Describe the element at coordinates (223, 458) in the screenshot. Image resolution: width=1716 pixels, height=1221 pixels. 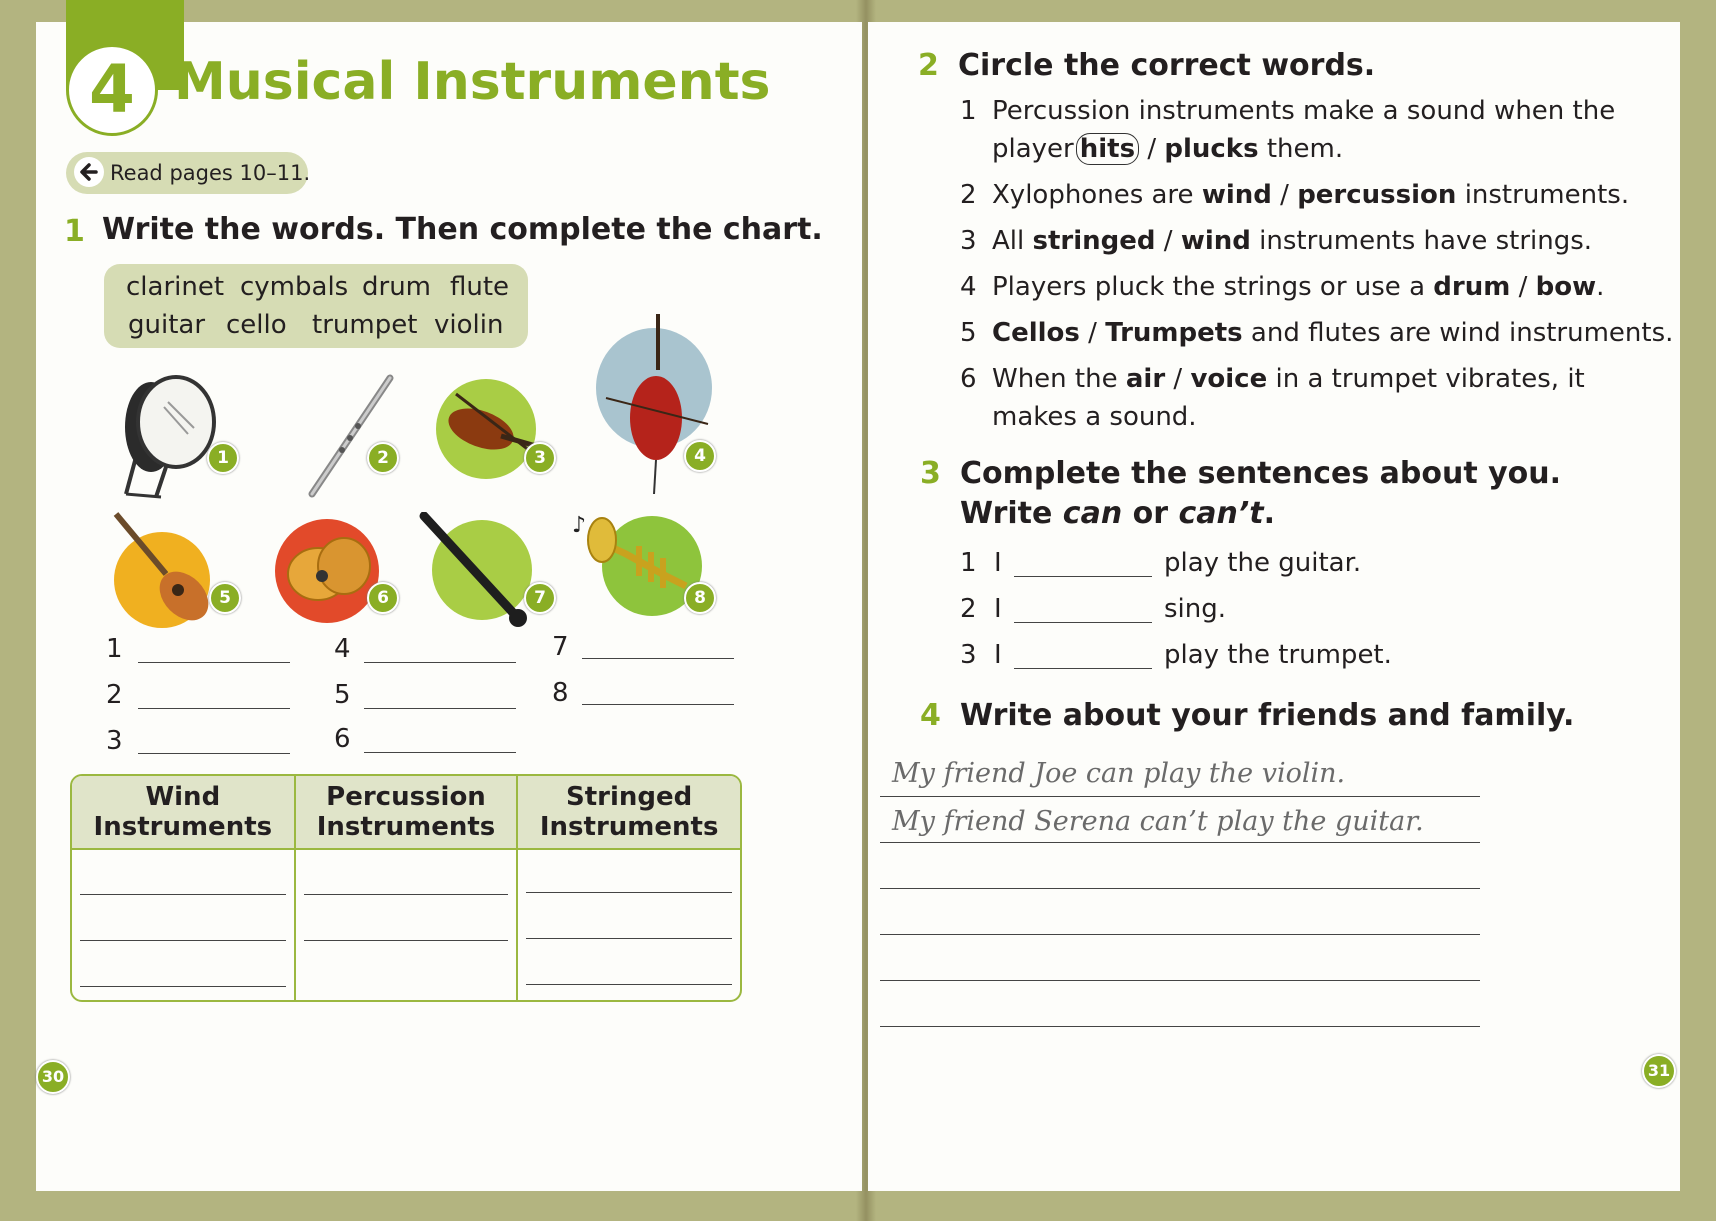
I see `picture-number: 1` at that location.